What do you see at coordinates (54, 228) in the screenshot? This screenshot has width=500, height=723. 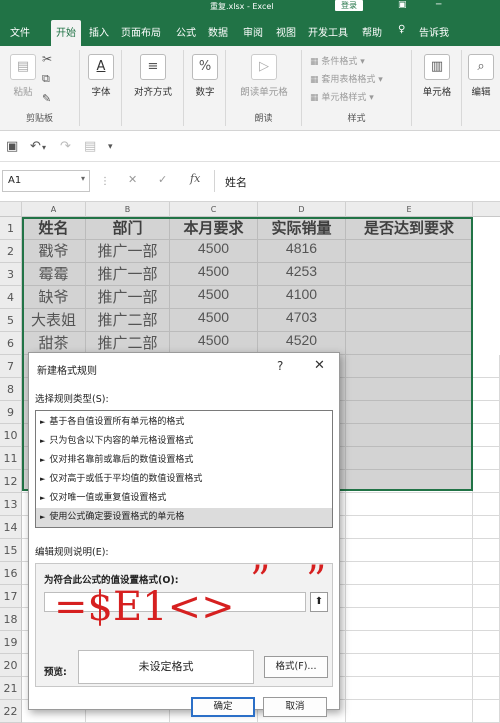 I see `table-header-cell: 姓名` at bounding box center [54, 228].